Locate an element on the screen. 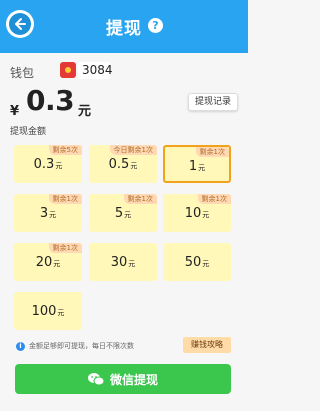  amount-value: 3元 is located at coordinates (48, 213).